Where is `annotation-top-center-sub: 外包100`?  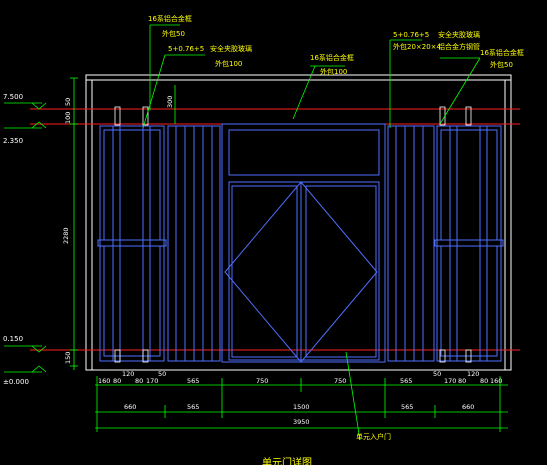 annotation-top-center-sub: 外包100 is located at coordinates (333, 71).